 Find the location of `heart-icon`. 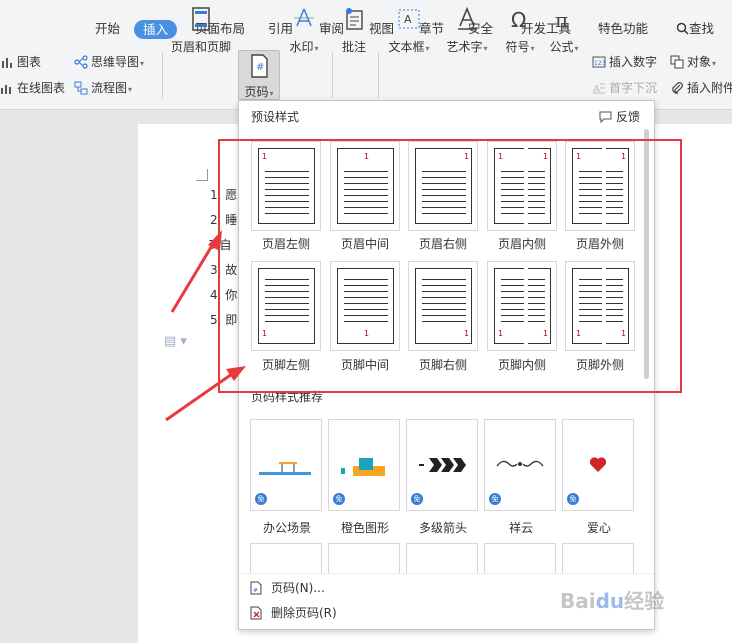

heart-icon is located at coordinates (598, 464).